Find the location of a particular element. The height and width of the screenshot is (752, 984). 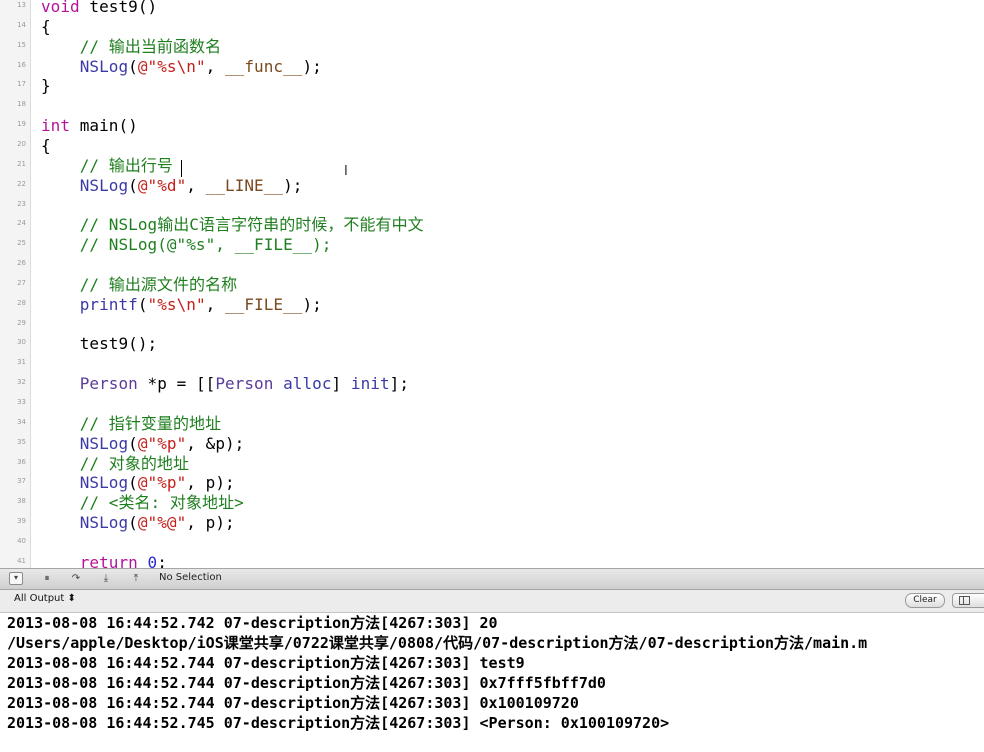

code-line: 38 // <类名: 对象地址> is located at coordinates (492, 503).